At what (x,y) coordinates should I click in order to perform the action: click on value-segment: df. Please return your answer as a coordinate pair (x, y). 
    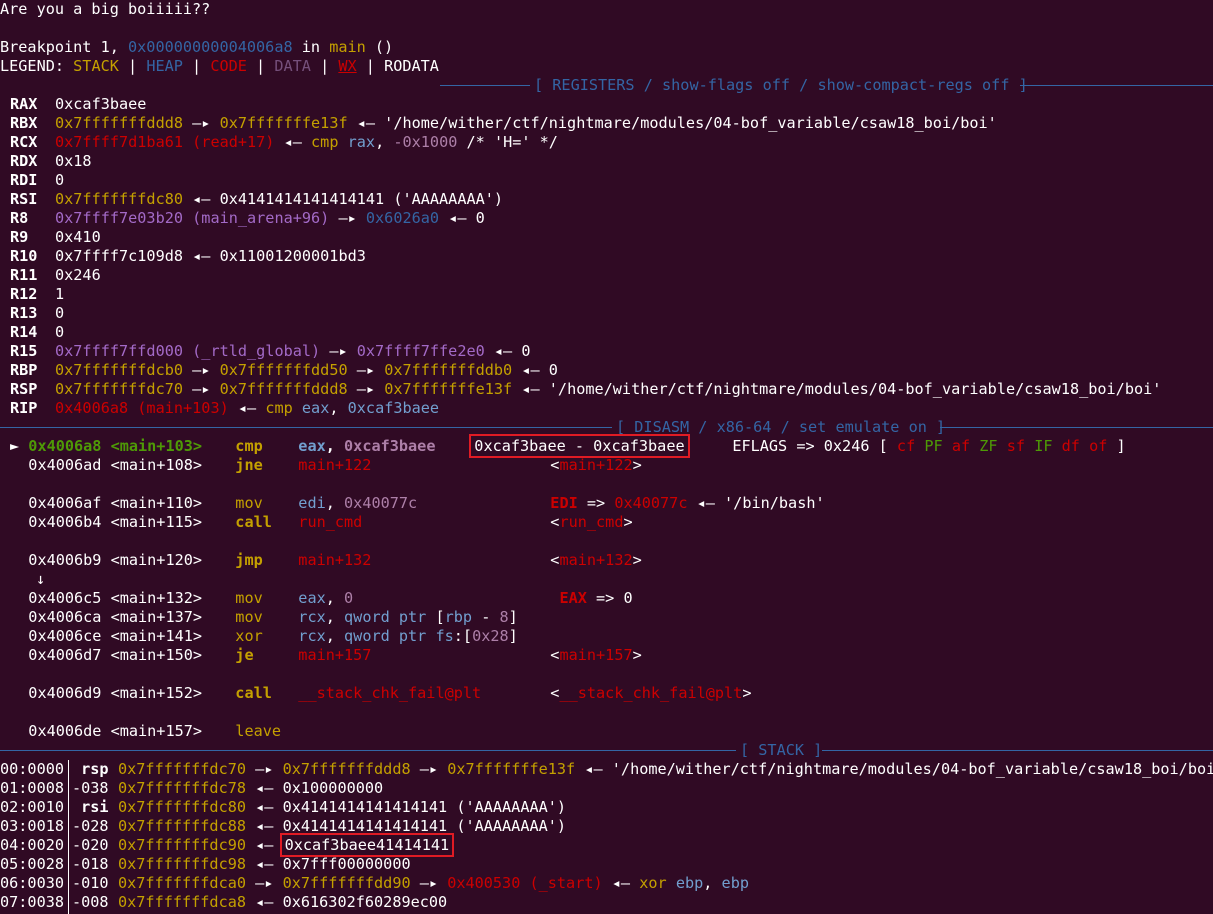
    Looking at the image, I should click on (1070, 446).